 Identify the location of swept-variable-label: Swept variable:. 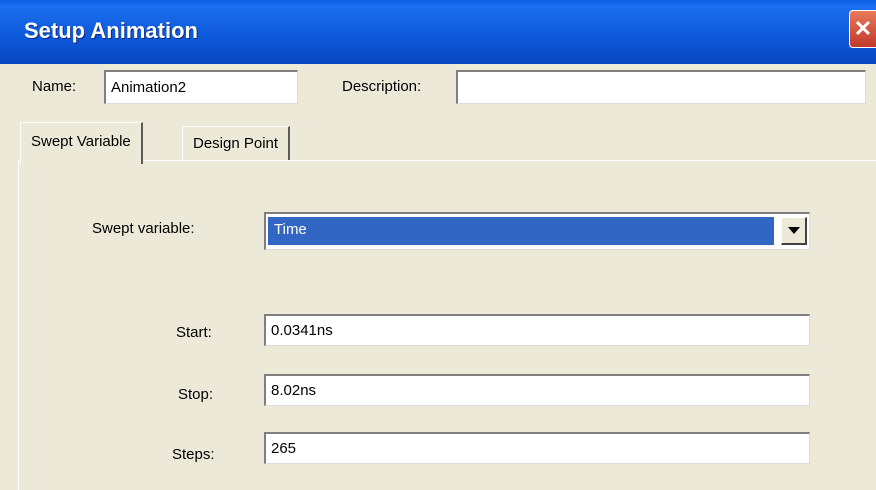
(143, 228).